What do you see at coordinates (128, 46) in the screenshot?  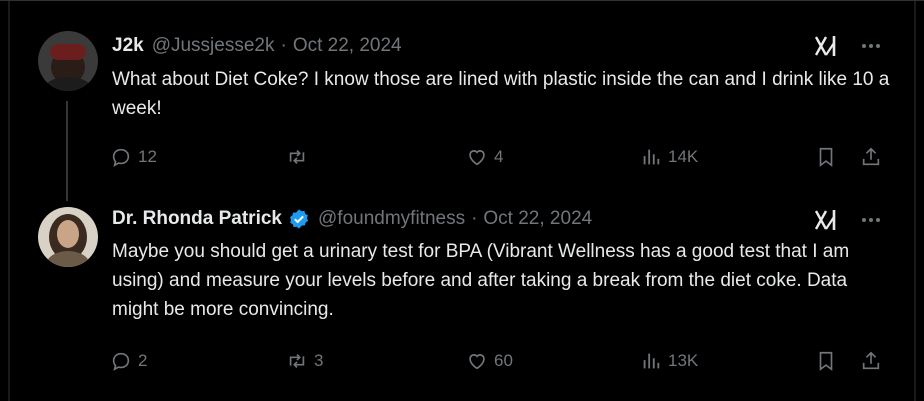 I see `author-name: J2k` at bounding box center [128, 46].